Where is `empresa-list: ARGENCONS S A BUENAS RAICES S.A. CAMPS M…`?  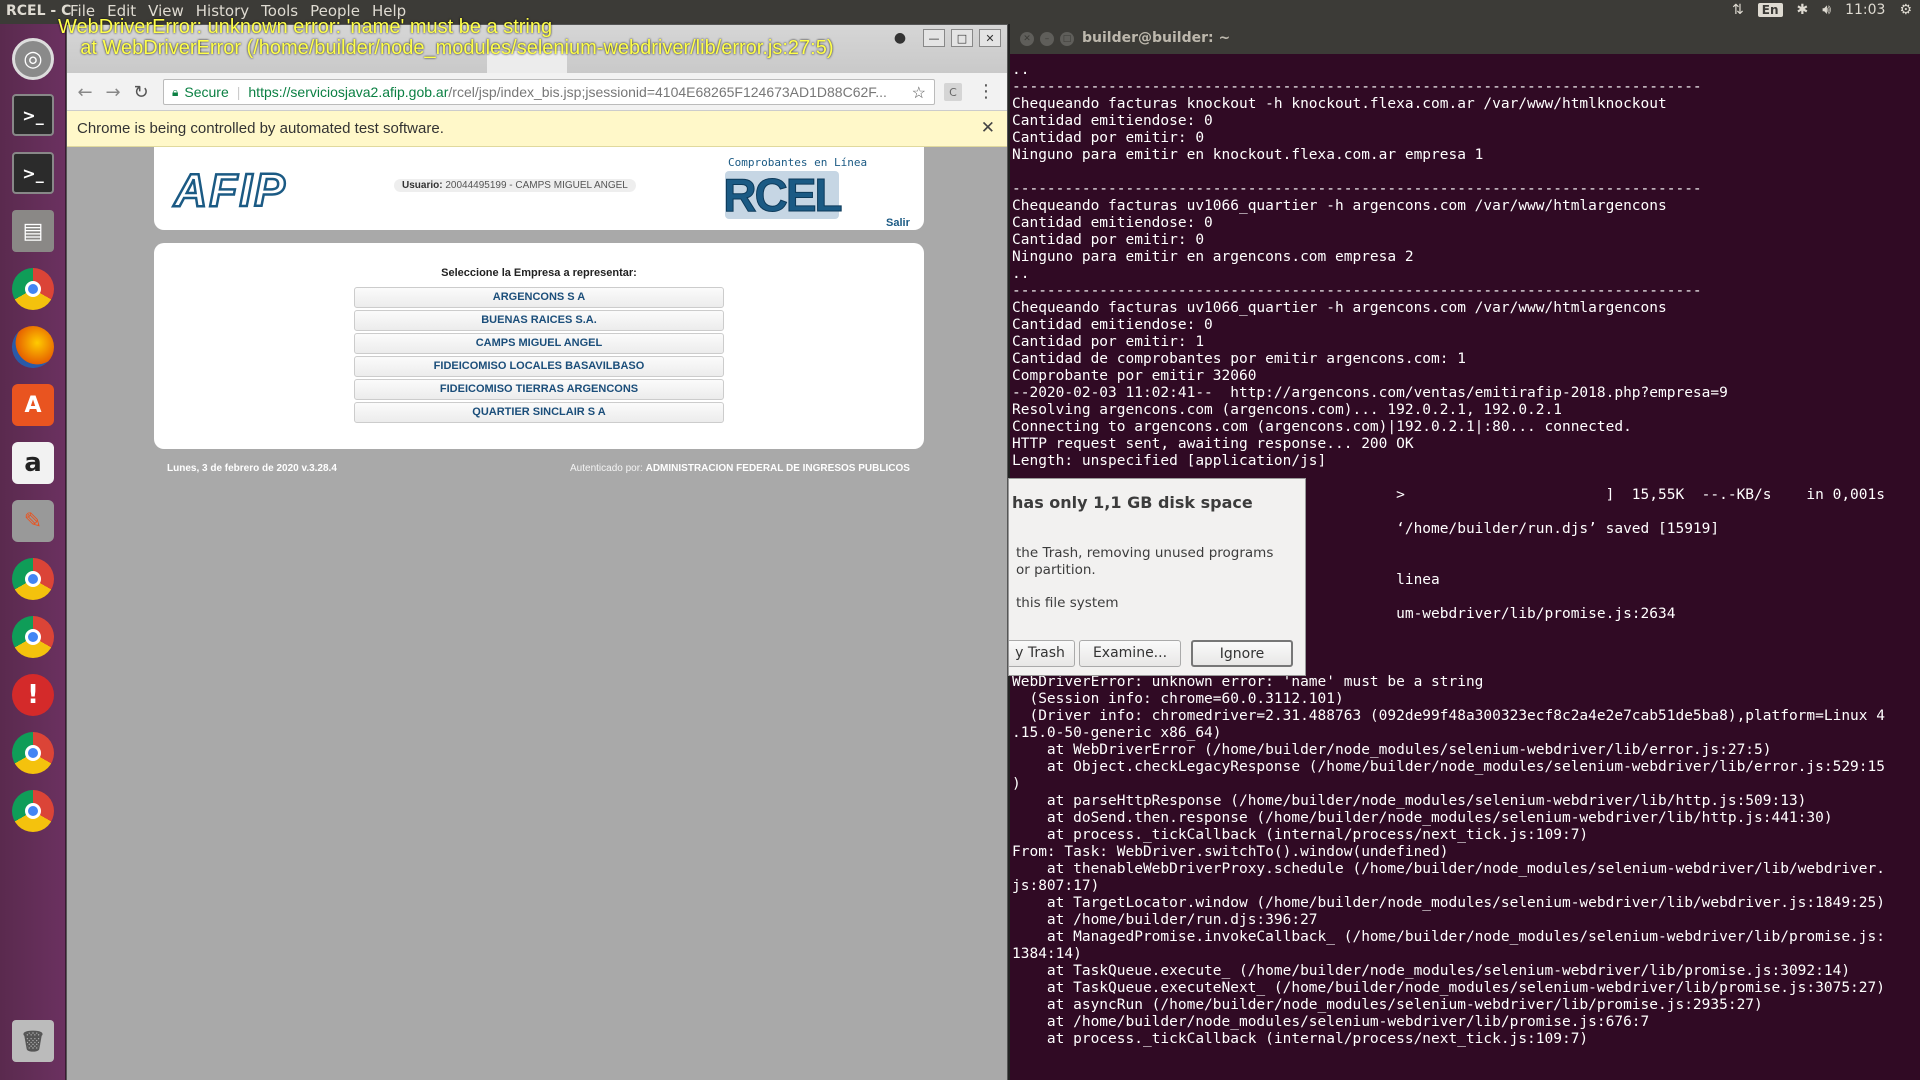 empresa-list: ARGENCONS S A BUENAS RAICES S.A. CAMPS M… is located at coordinates (539, 356).